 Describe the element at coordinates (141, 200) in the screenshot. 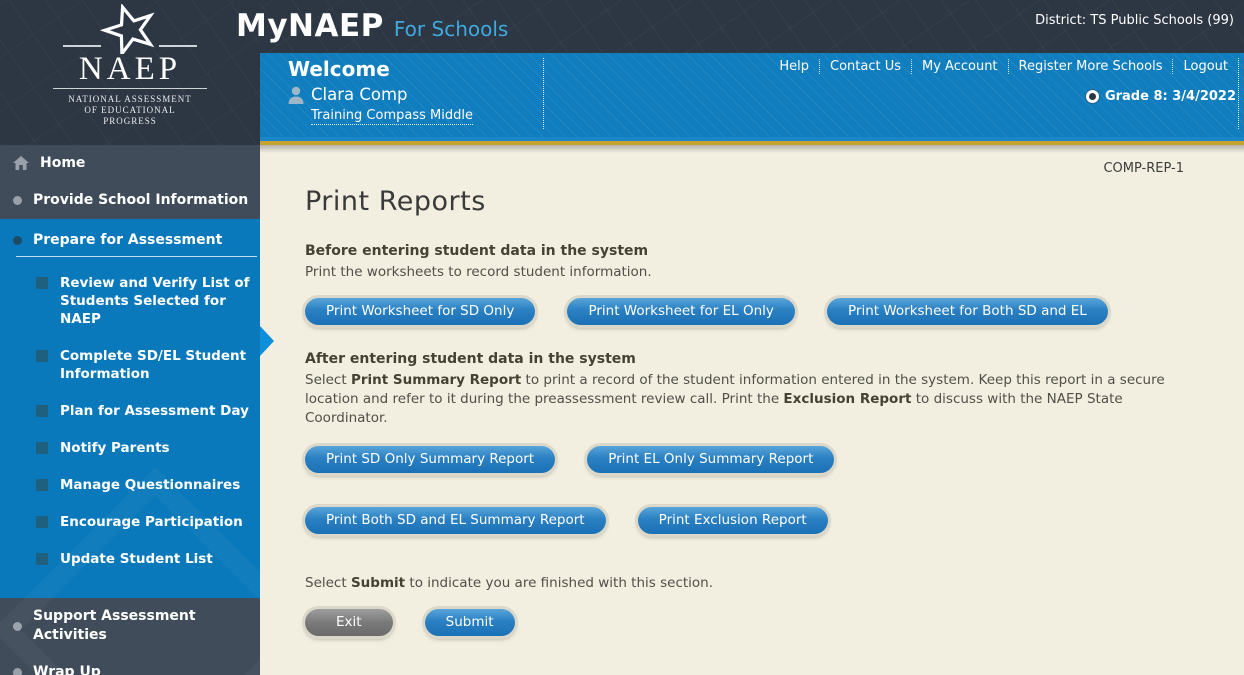

I see `sidebar-item-label: Provide School Information` at that location.